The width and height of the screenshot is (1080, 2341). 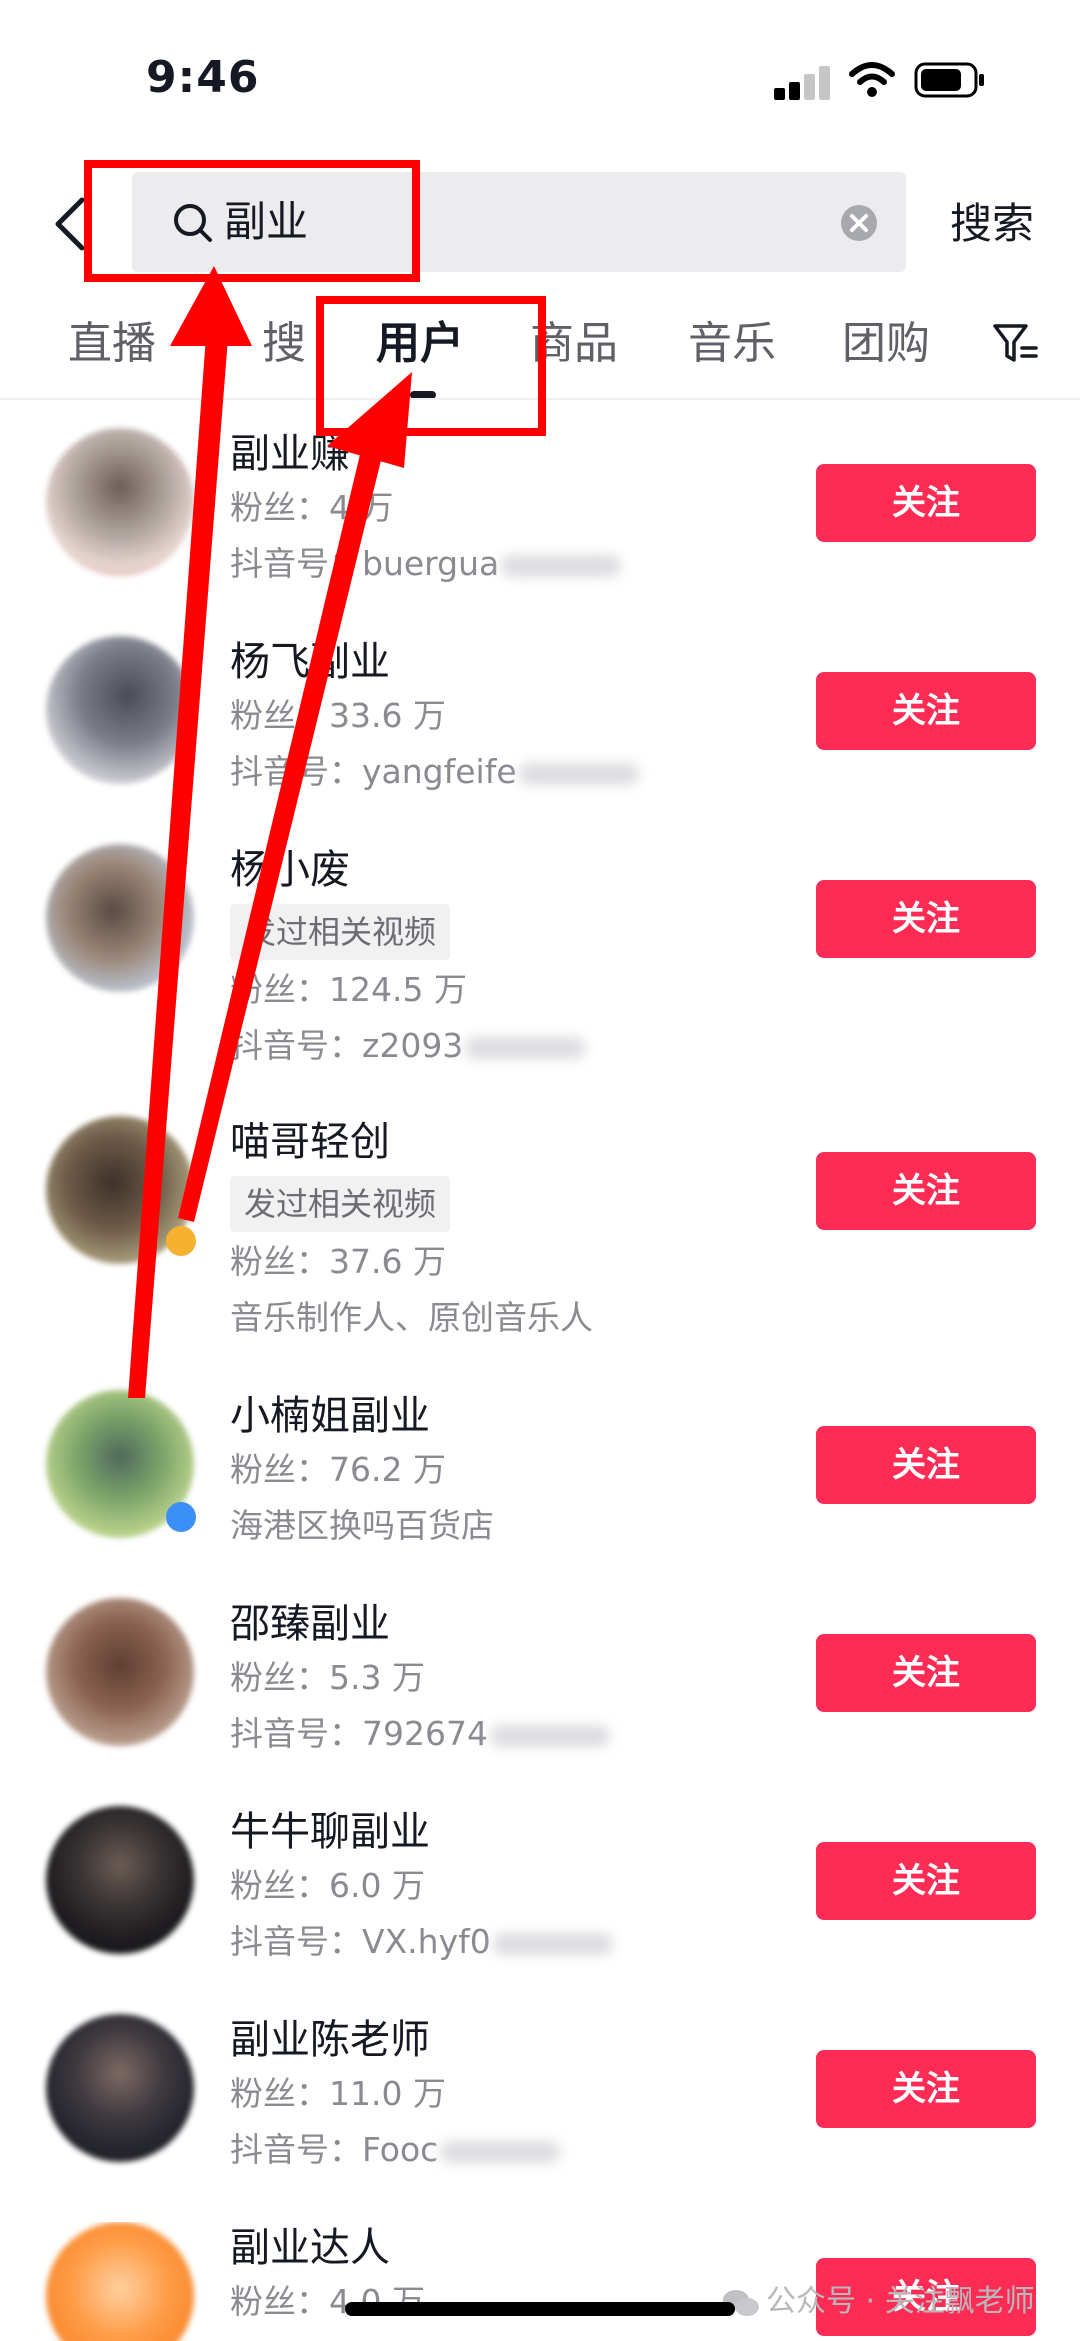 What do you see at coordinates (193, 223) in the screenshot?
I see `search-icon` at bounding box center [193, 223].